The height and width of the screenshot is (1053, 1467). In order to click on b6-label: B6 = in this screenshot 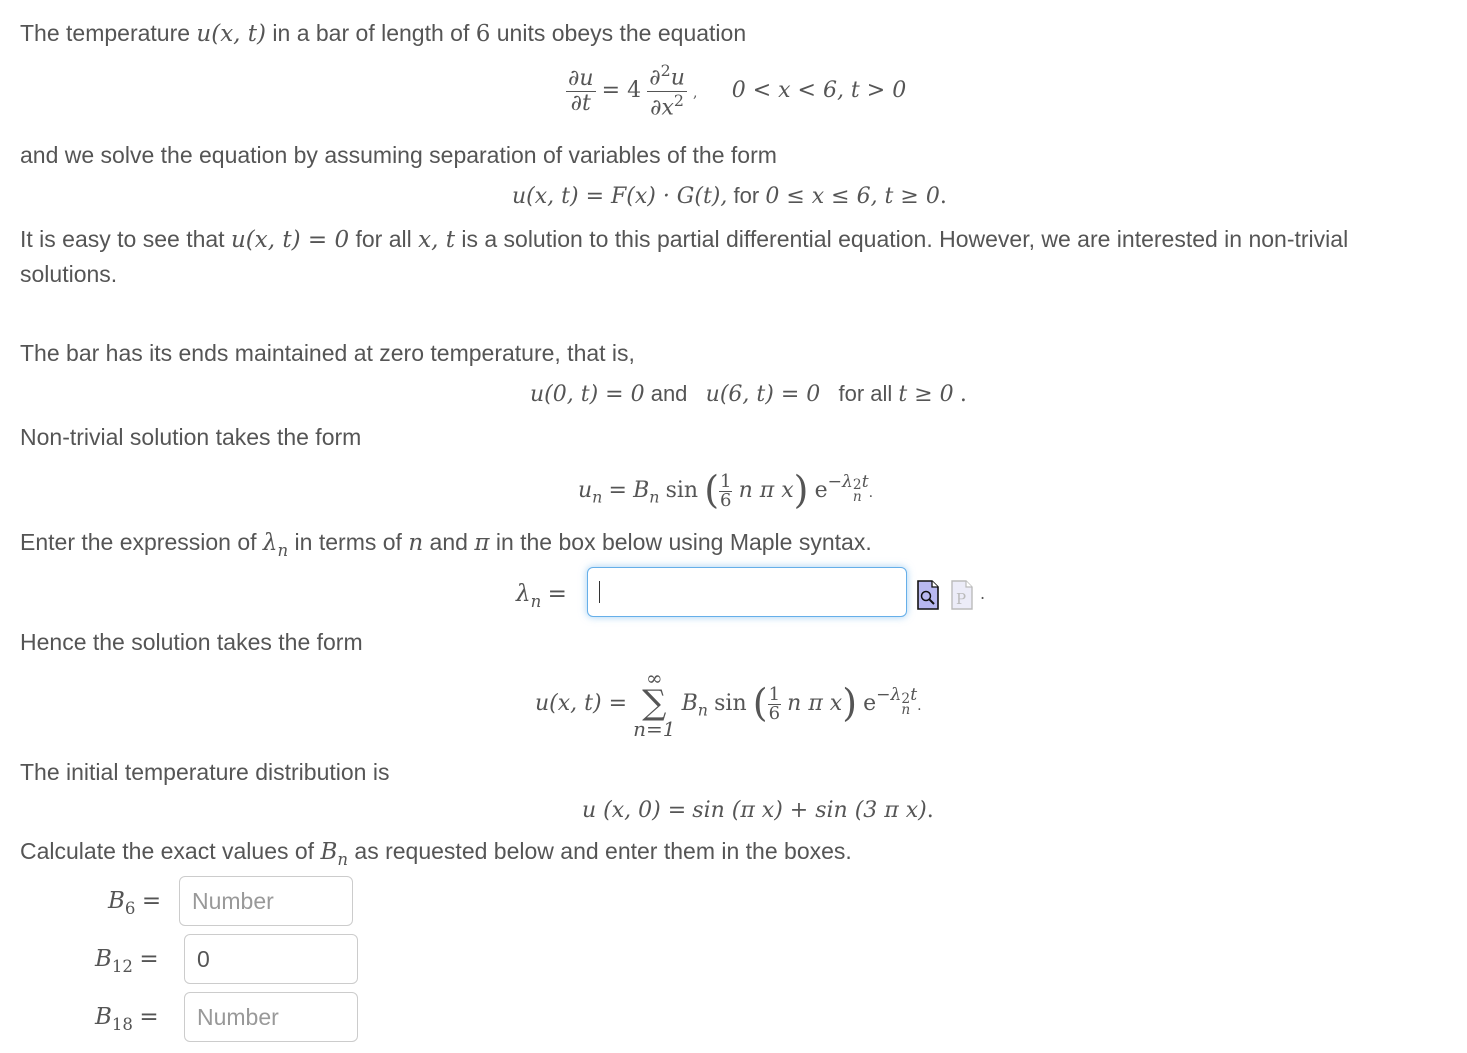, I will do `click(134, 902)`.